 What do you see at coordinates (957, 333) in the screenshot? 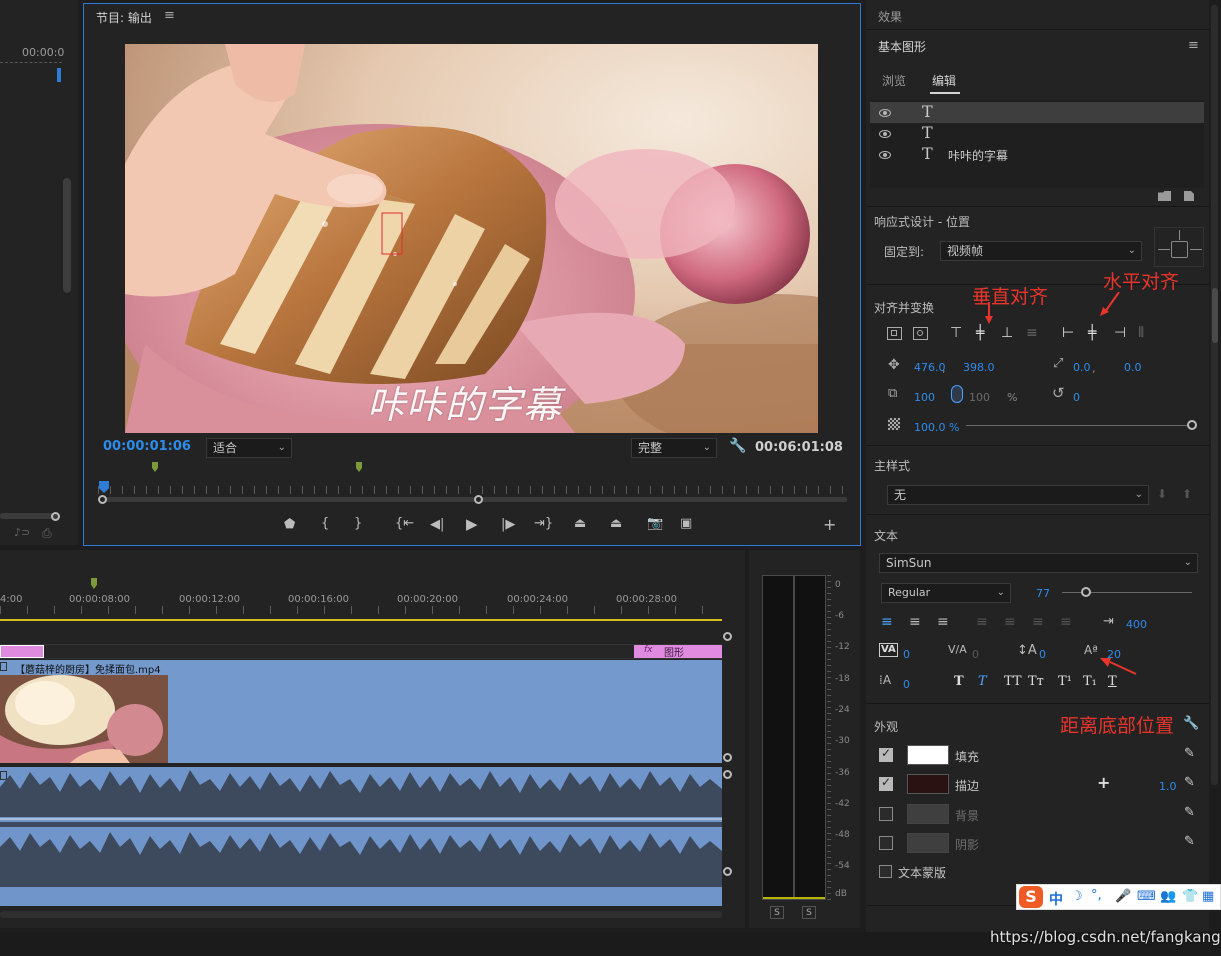
I see `align-top-icon: ⊤` at bounding box center [957, 333].